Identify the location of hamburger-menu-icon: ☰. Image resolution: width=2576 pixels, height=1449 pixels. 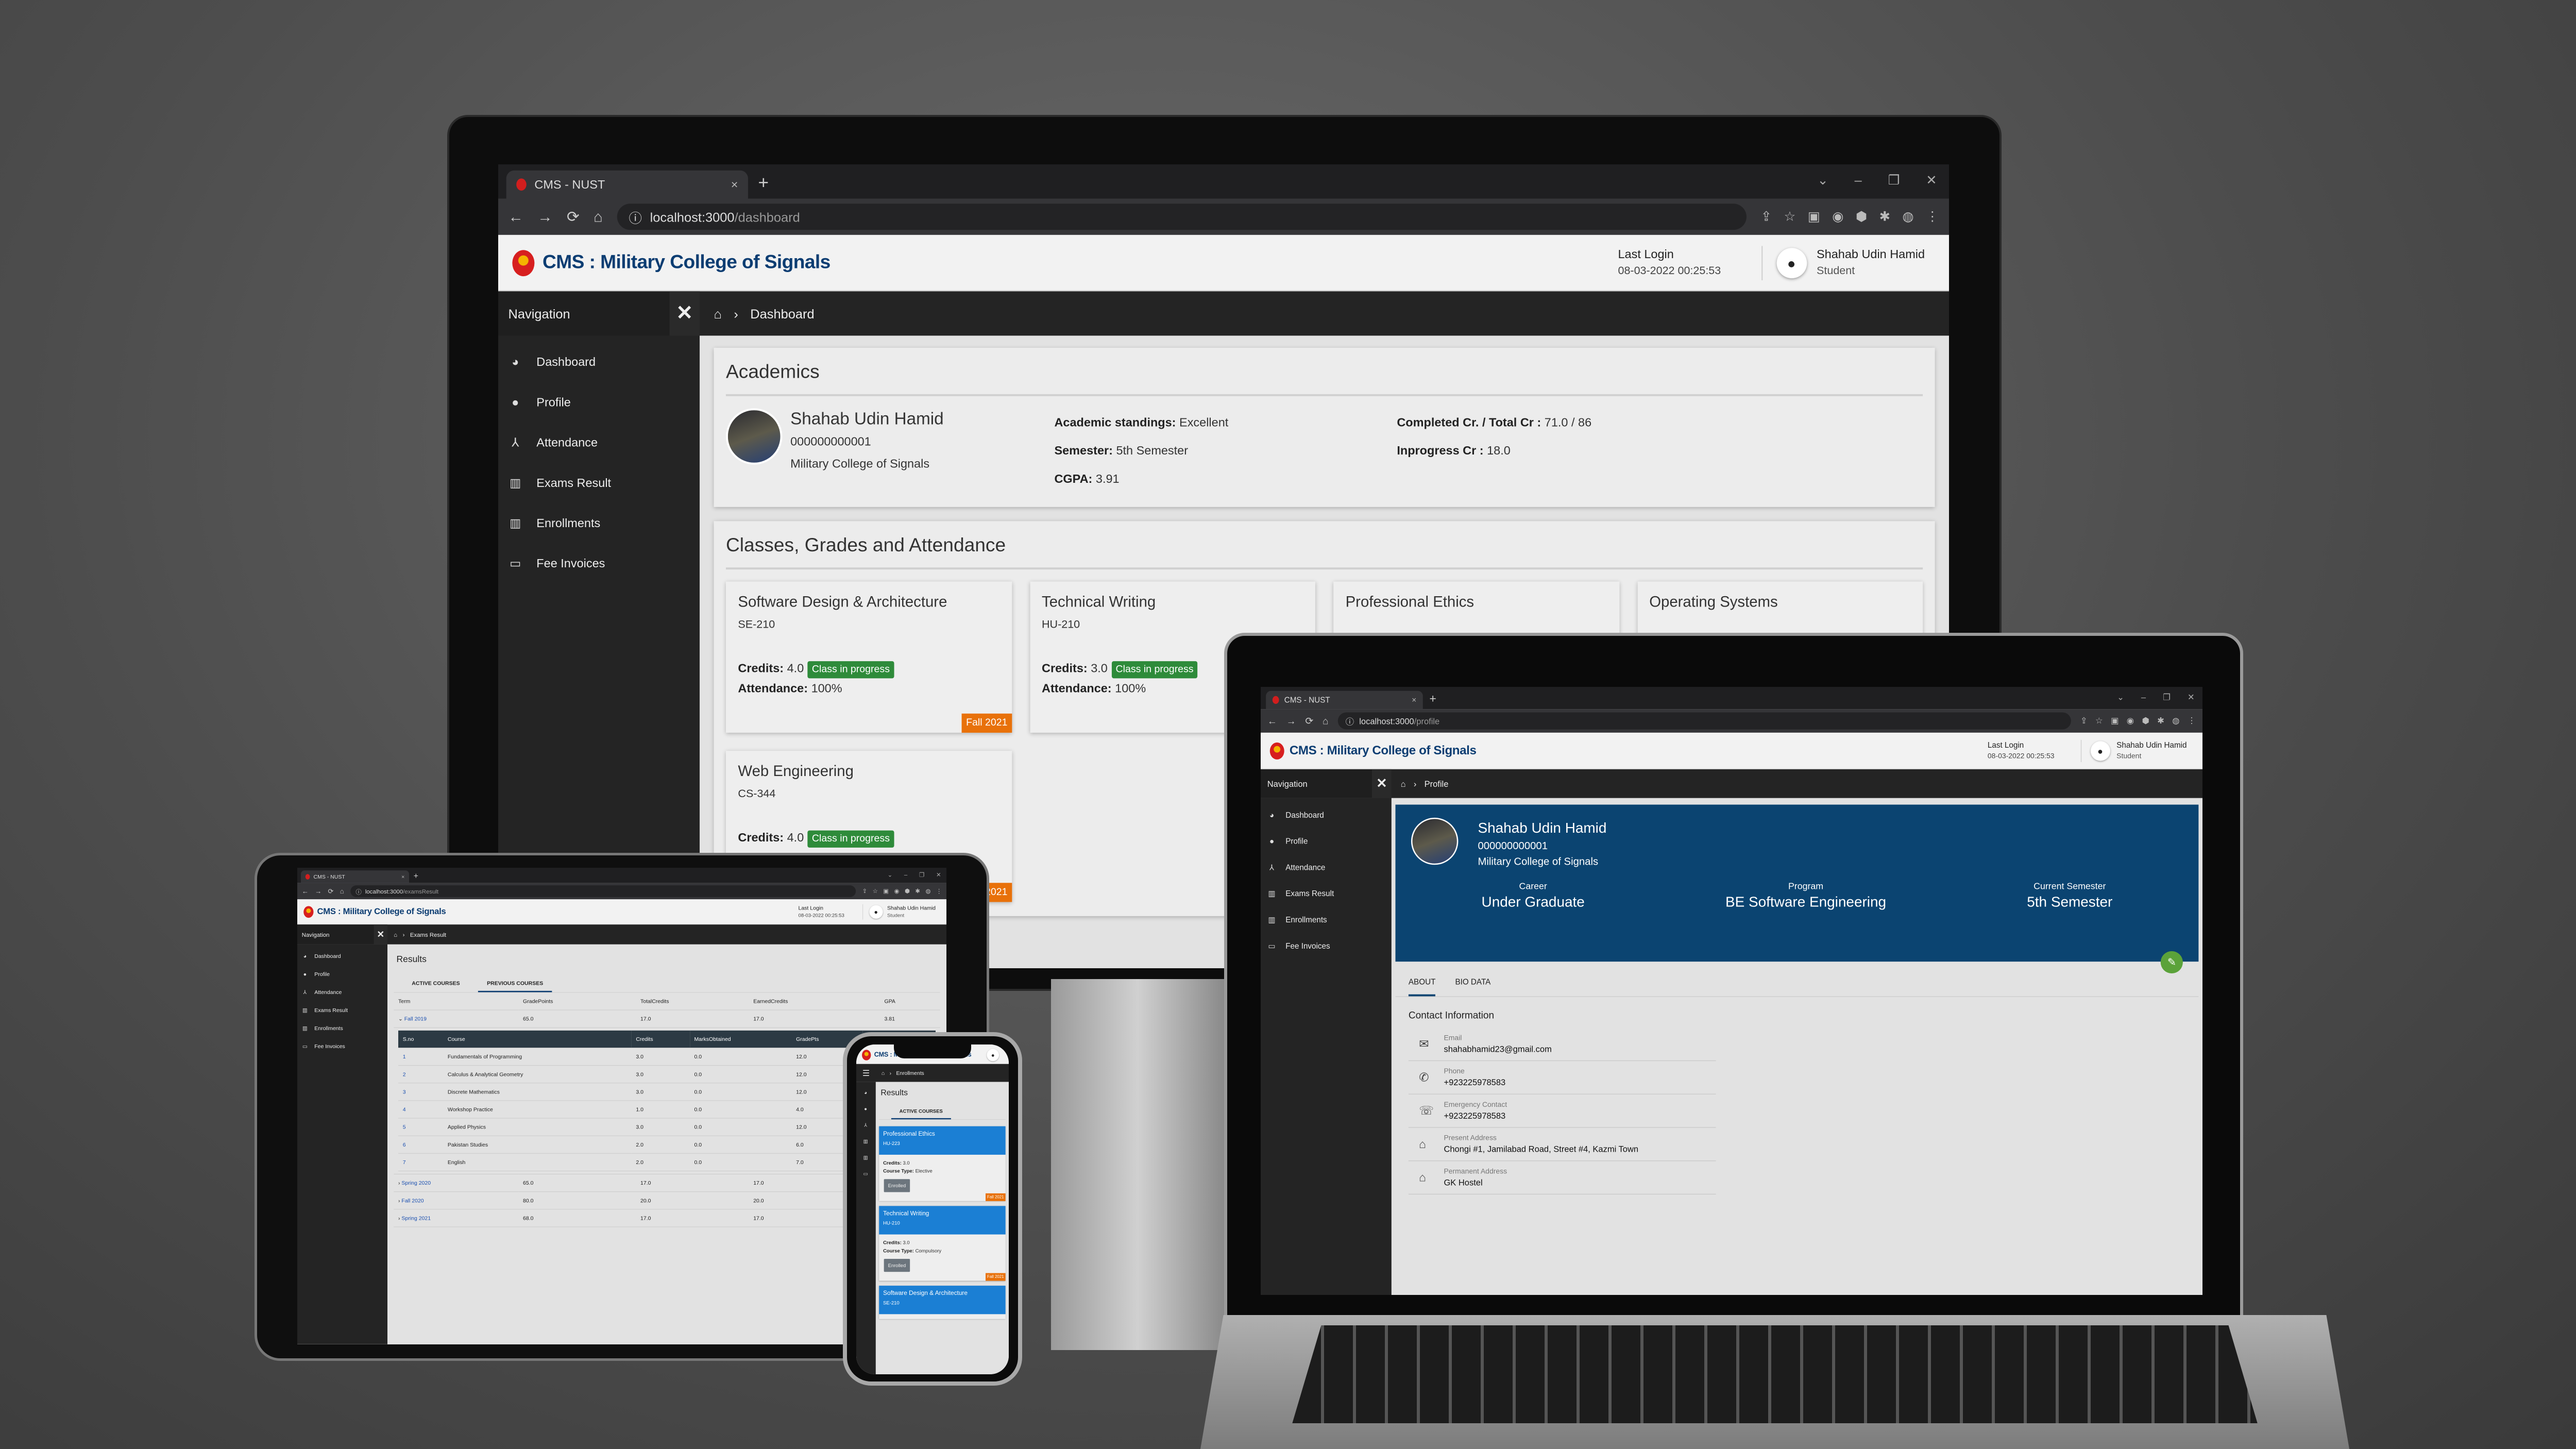
(866, 1073).